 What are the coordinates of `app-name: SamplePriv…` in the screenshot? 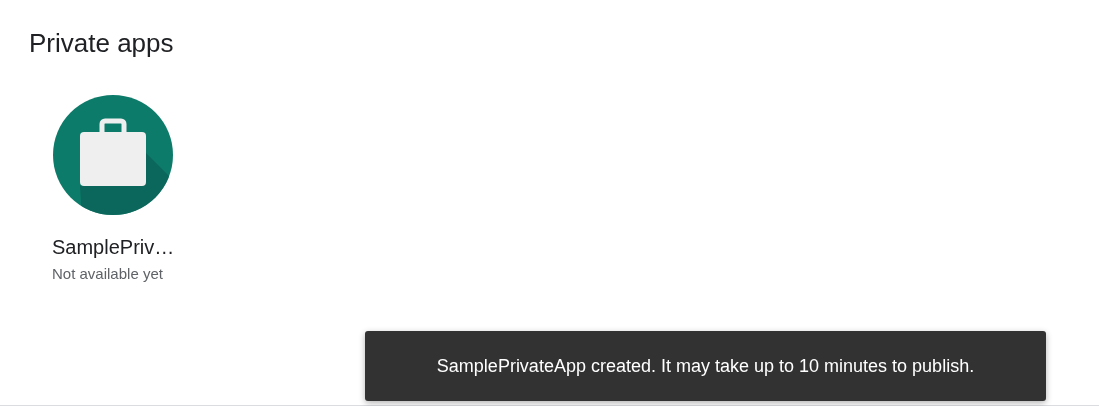 It's located at (113, 247).